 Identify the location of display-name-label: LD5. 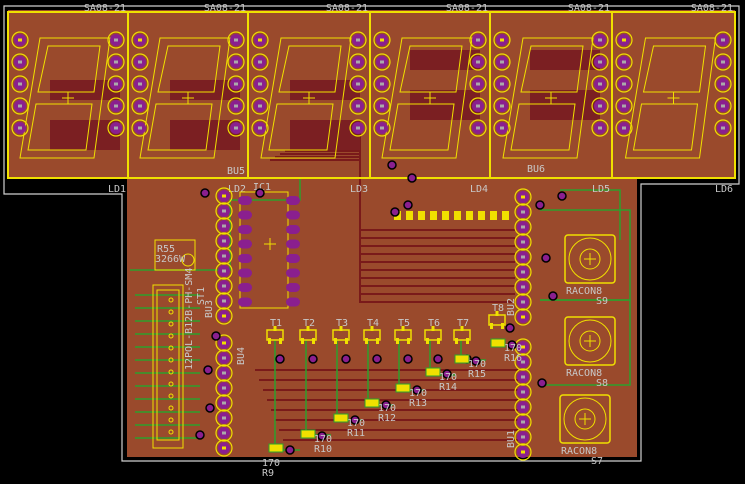
(601, 189).